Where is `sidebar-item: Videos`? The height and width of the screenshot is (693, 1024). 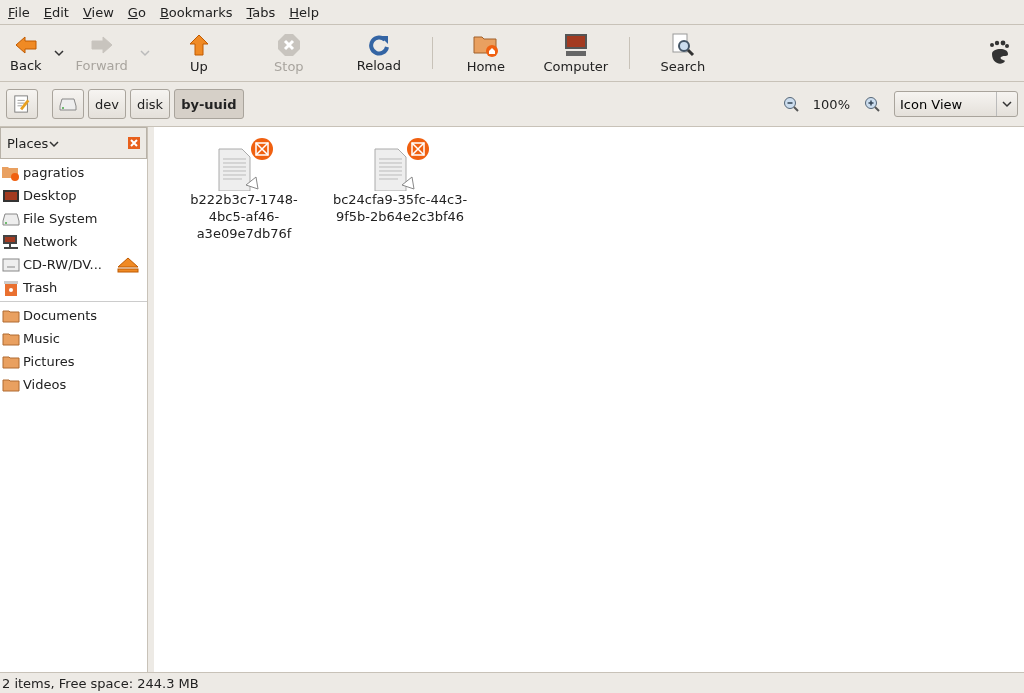
sidebar-item: Videos is located at coordinates (85, 384).